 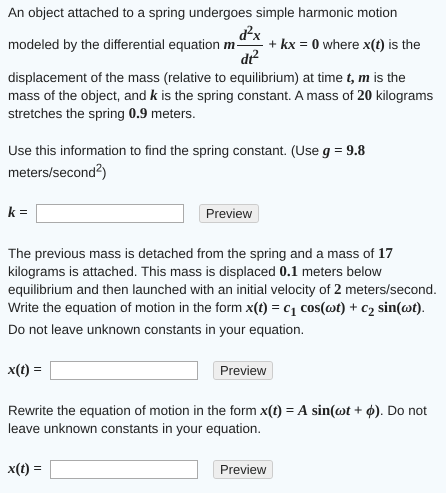 What do you see at coordinates (218, 420) in the screenshot?
I see `problem-text: Rewrite the equation of motion in the form x(t) = A sin(ωt + ϕ). Do not leave unknown constants in your equation.` at bounding box center [218, 420].